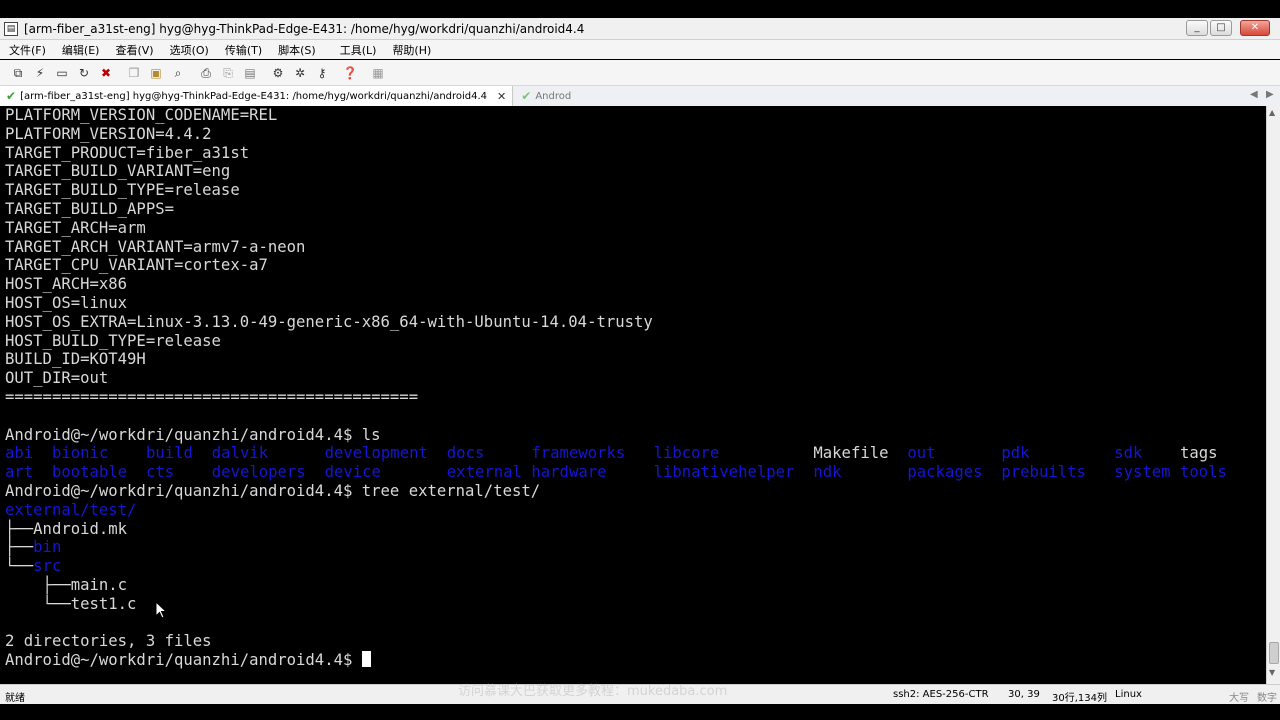  What do you see at coordinates (1197, 28) in the screenshot?
I see `minimize-button: _` at bounding box center [1197, 28].